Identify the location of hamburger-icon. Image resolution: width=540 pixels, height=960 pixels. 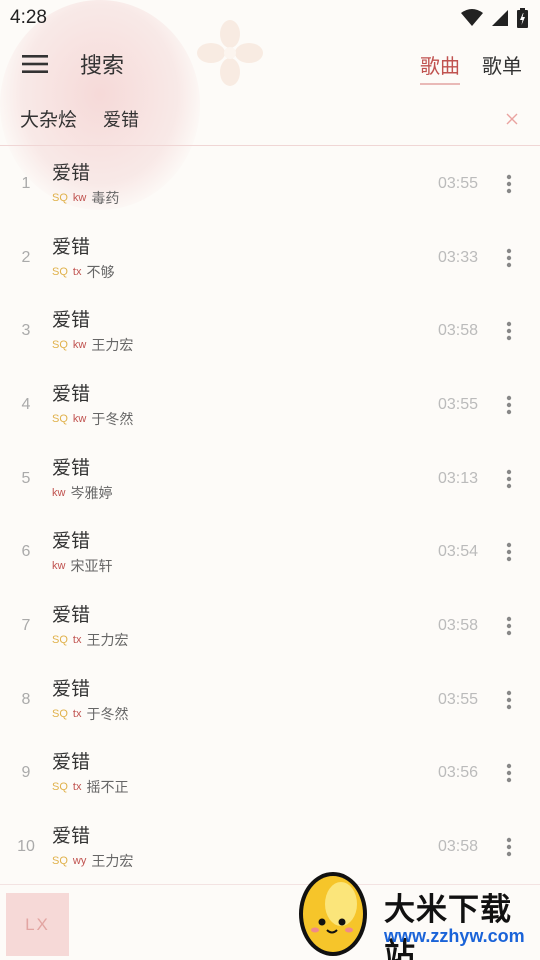
(35, 64).